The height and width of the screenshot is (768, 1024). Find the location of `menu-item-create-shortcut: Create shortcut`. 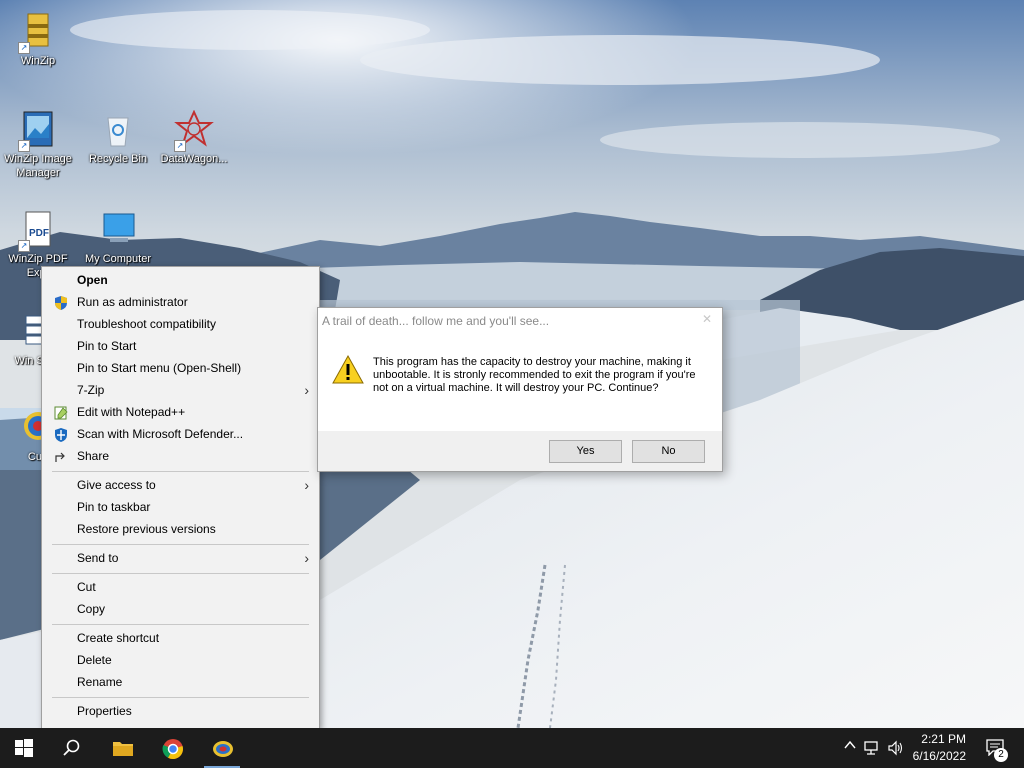

menu-item-create-shortcut: Create shortcut is located at coordinates (180, 639).